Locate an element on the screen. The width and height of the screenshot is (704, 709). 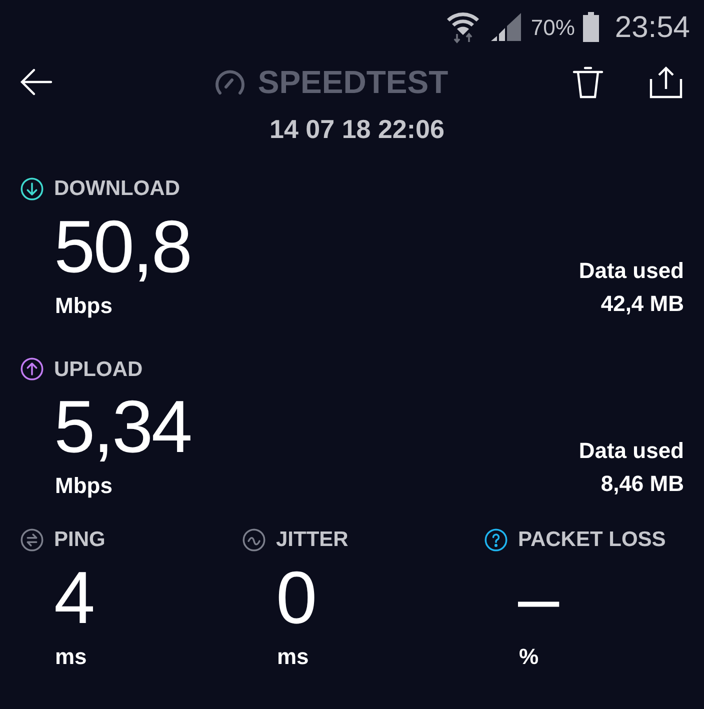
metric-label: PING is located at coordinates (80, 540).